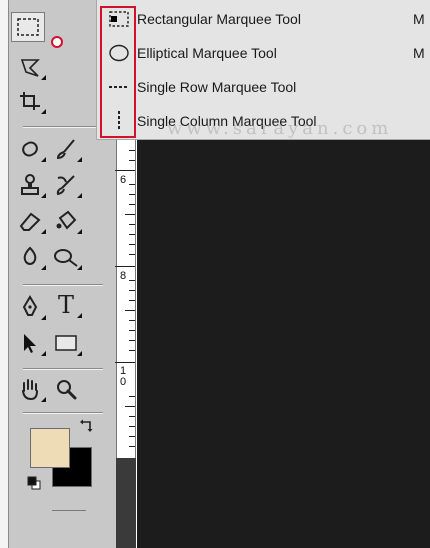  I want to click on clone-stamp-tool-icon, so click(30, 185).